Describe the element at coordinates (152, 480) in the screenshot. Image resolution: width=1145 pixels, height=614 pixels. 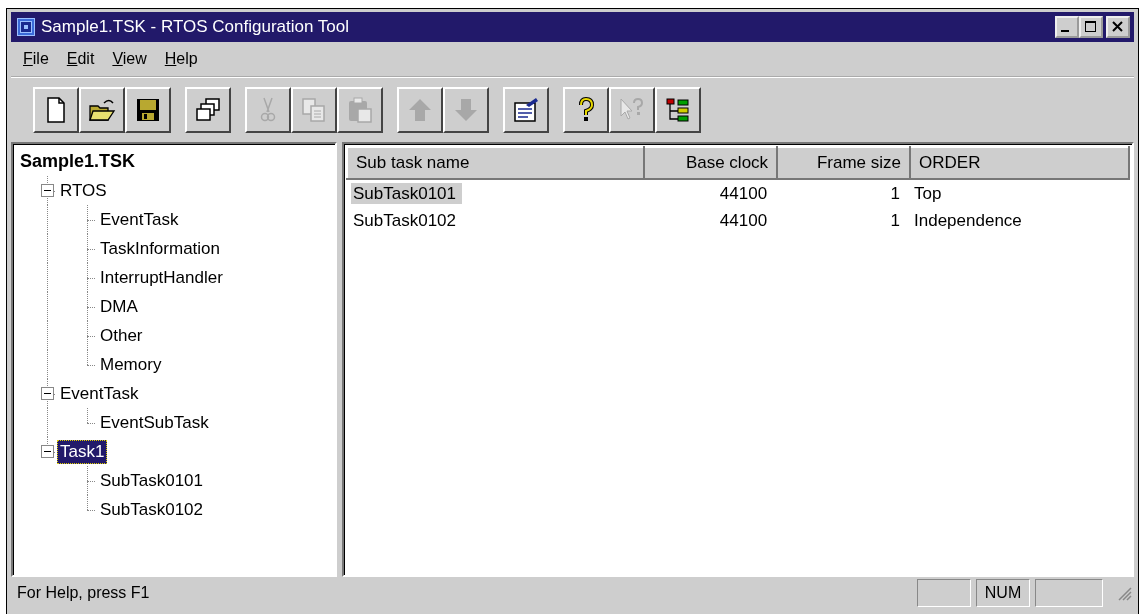
I see `tree-item: SubTask0101` at that location.